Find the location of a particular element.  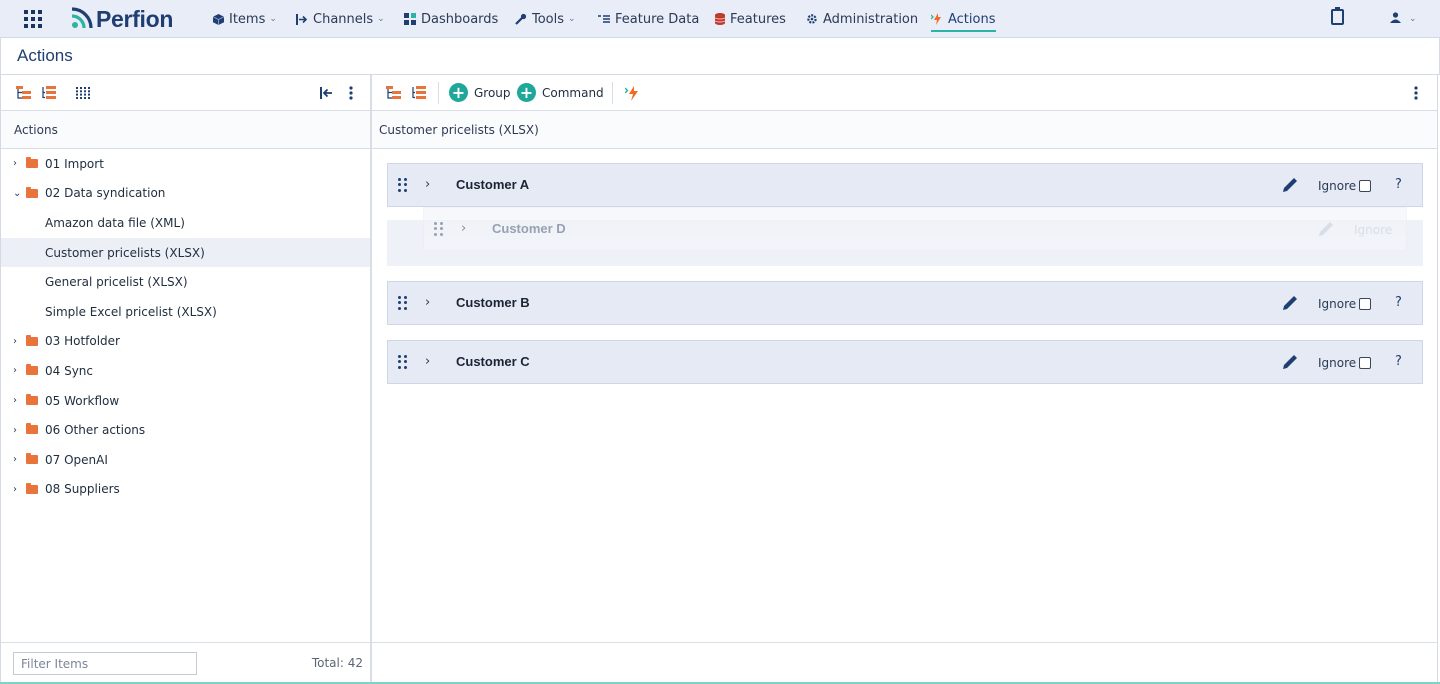

tree-item-label: 02 Data syndication is located at coordinates (105, 193).